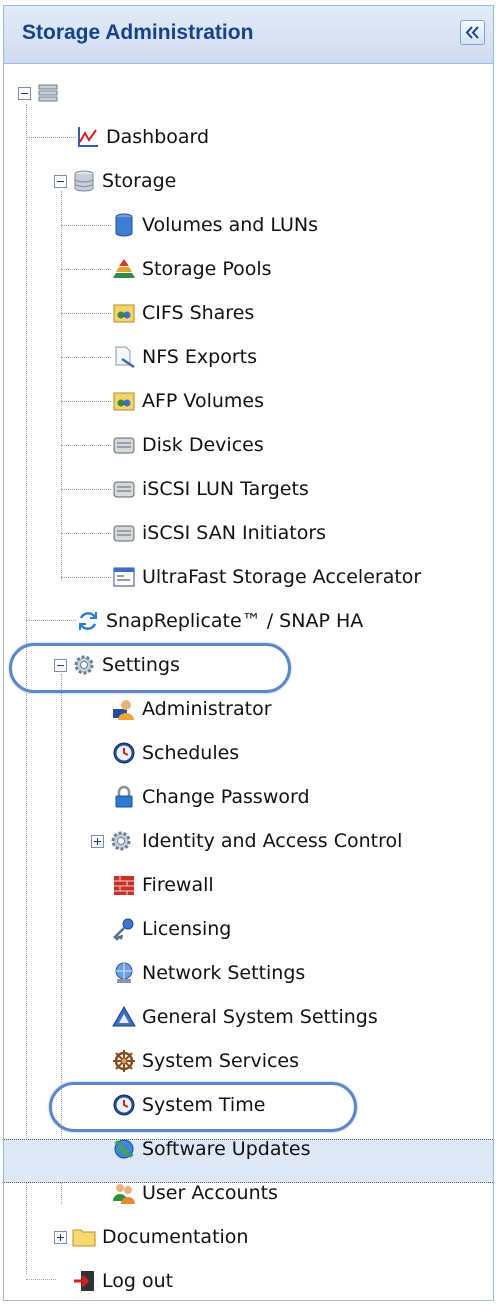 Image resolution: width=498 pixels, height=1305 pixels. What do you see at coordinates (124, 1149) in the screenshot?
I see `globe-update-icon` at bounding box center [124, 1149].